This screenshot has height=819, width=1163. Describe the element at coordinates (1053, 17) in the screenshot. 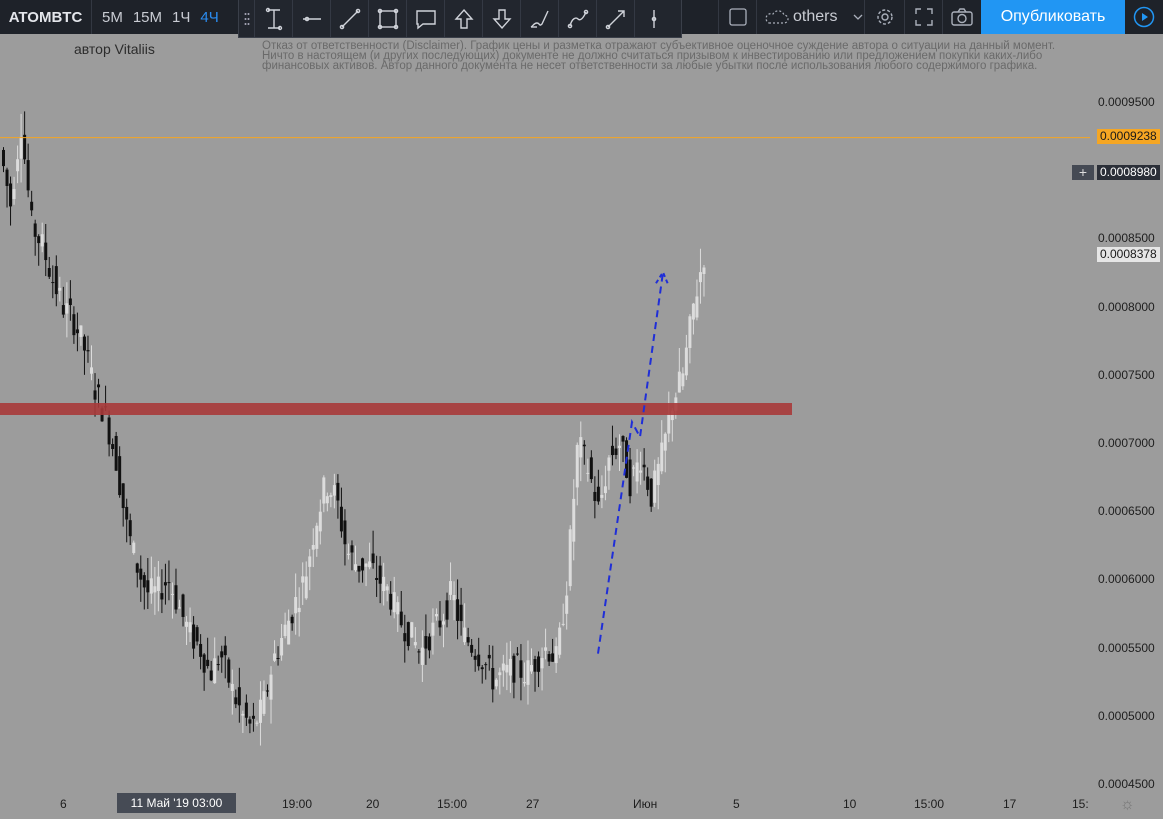

I see `publish-button: Опубликовать` at that location.